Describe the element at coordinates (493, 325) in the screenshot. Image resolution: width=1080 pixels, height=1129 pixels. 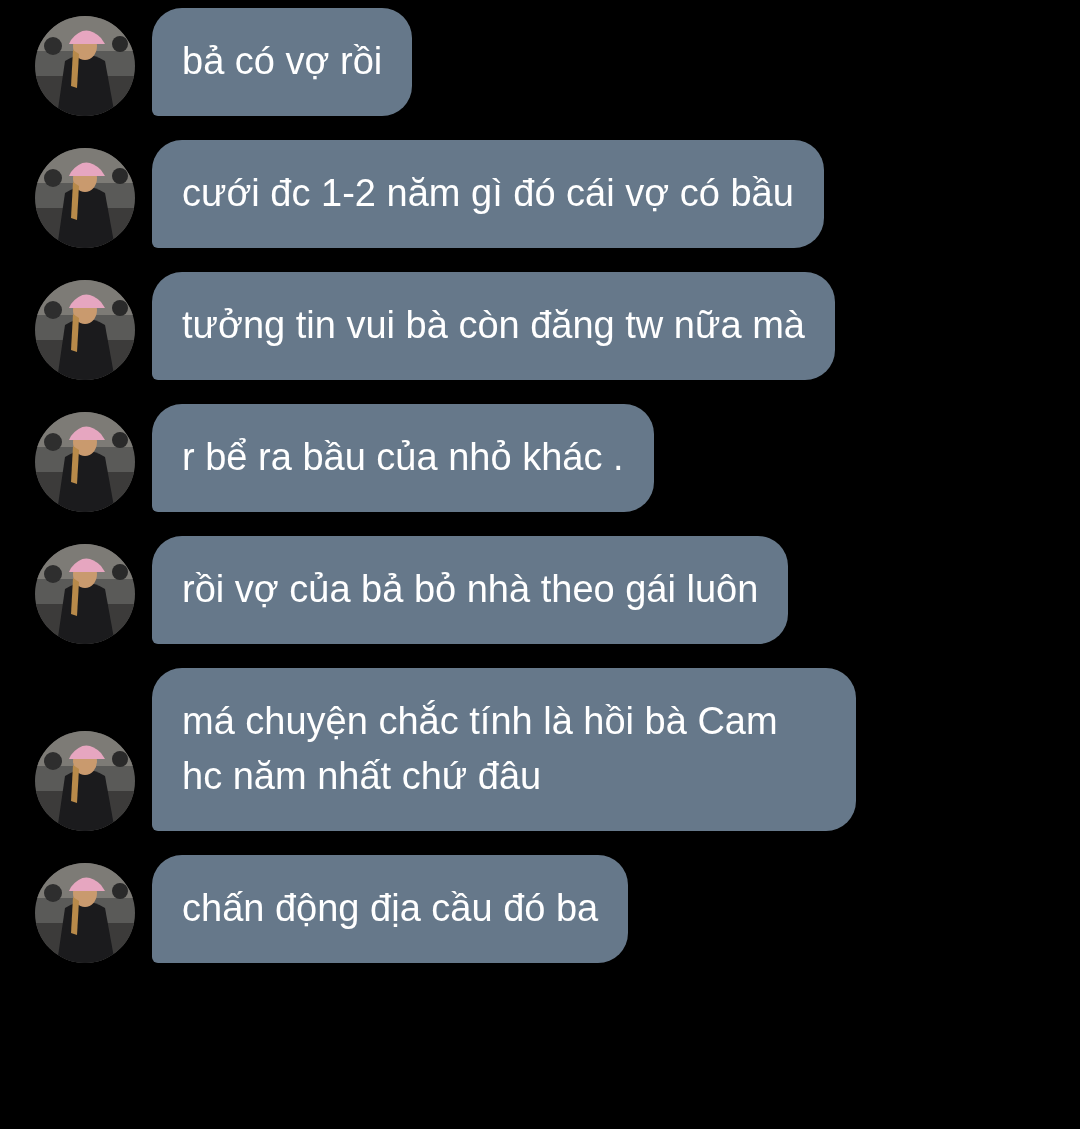
I see `message-text: tưởng tin vui bà còn đăng tw nữa mà` at that location.